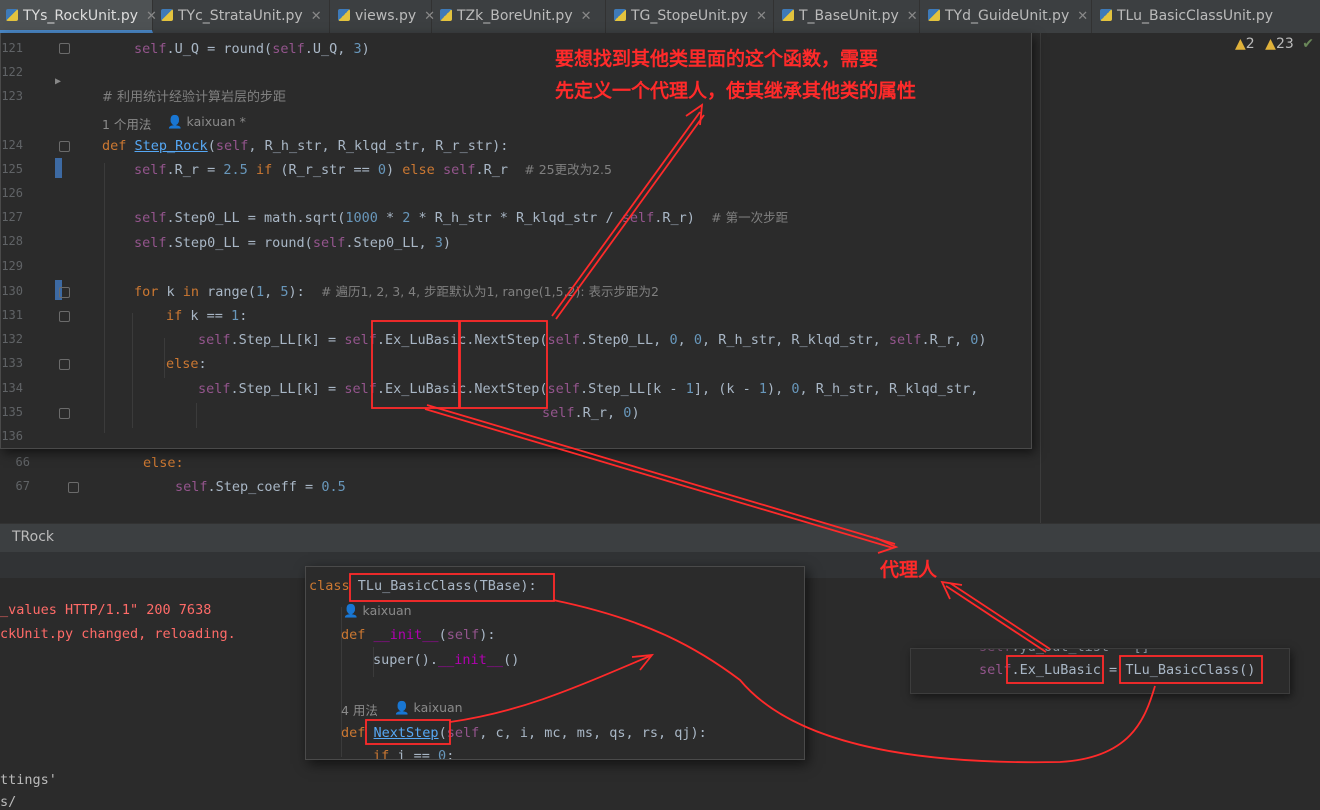 Image resolution: width=1320 pixels, height=810 pixels. What do you see at coordinates (242, 16) in the screenshot?
I see `tab-tyc-strataunit: TYc_StrataUnit.py ✕` at bounding box center [242, 16].